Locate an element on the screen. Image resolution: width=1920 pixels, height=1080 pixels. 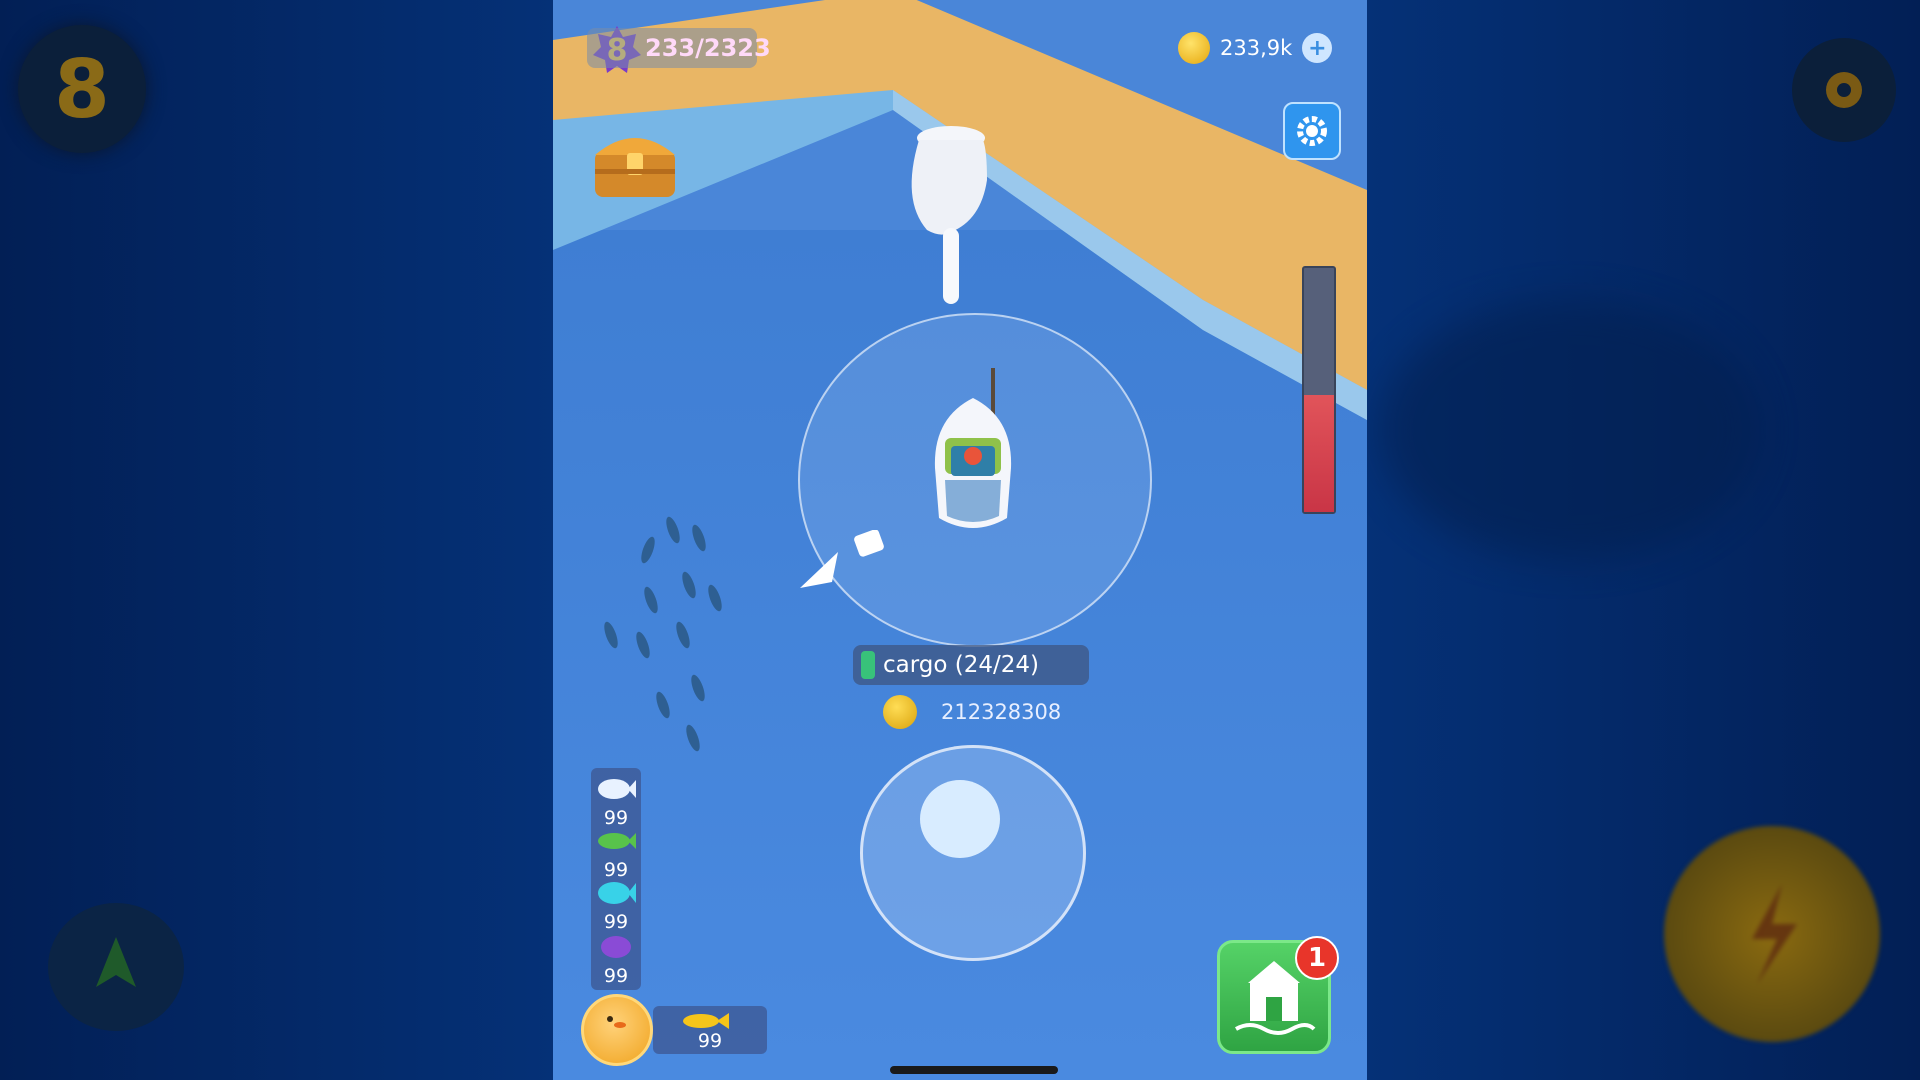
home-indicator is located at coordinates (974, 1070).